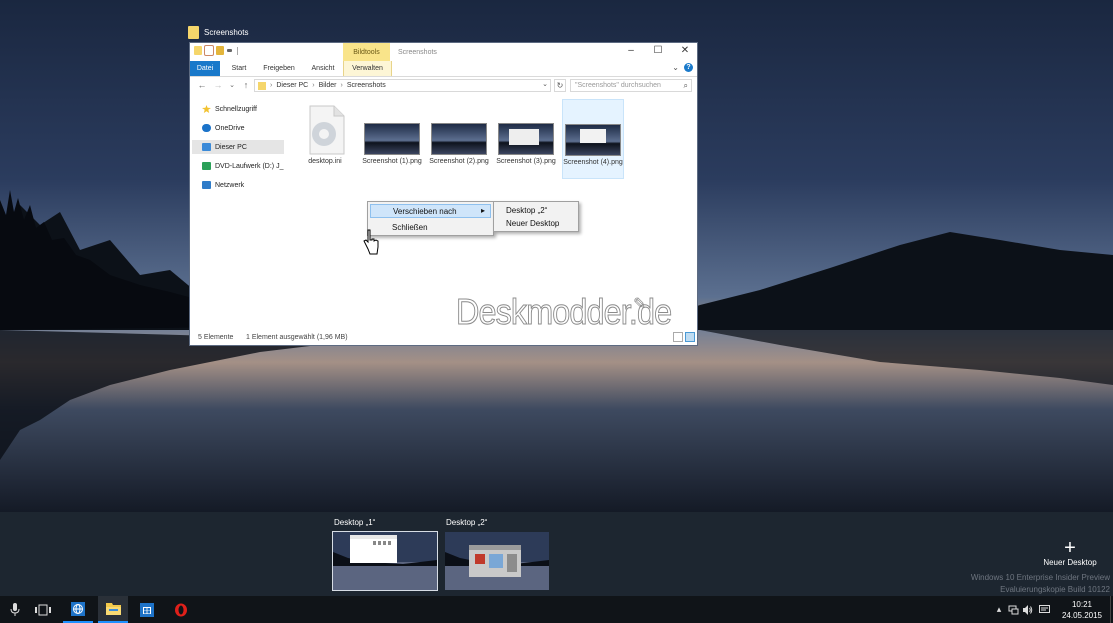  What do you see at coordinates (690, 337) in the screenshot?
I see `large-icons-view-icon` at bounding box center [690, 337].